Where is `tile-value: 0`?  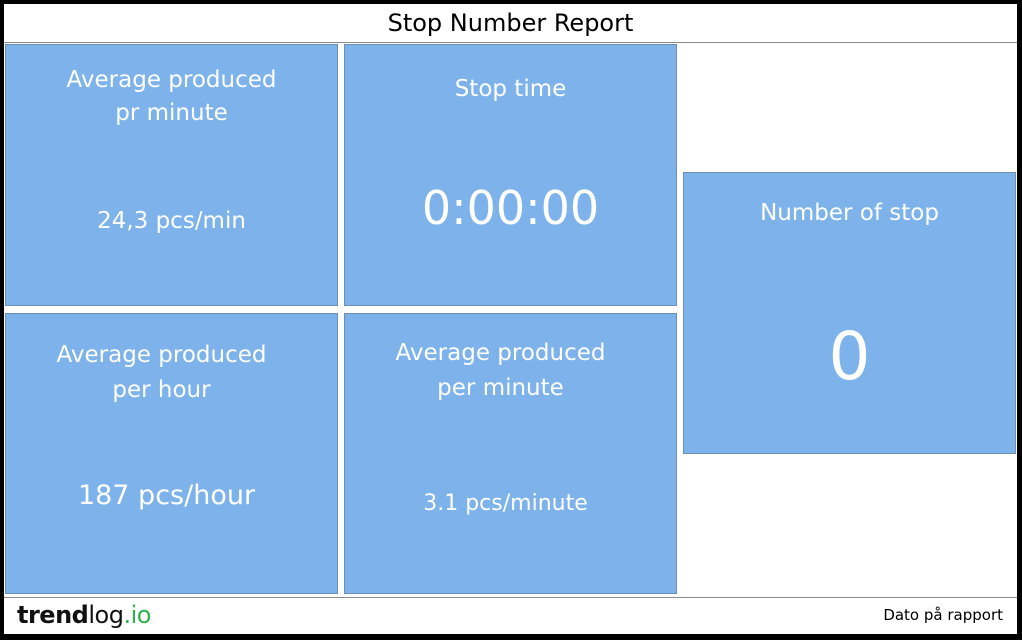
tile-value: 0 is located at coordinates (849, 356).